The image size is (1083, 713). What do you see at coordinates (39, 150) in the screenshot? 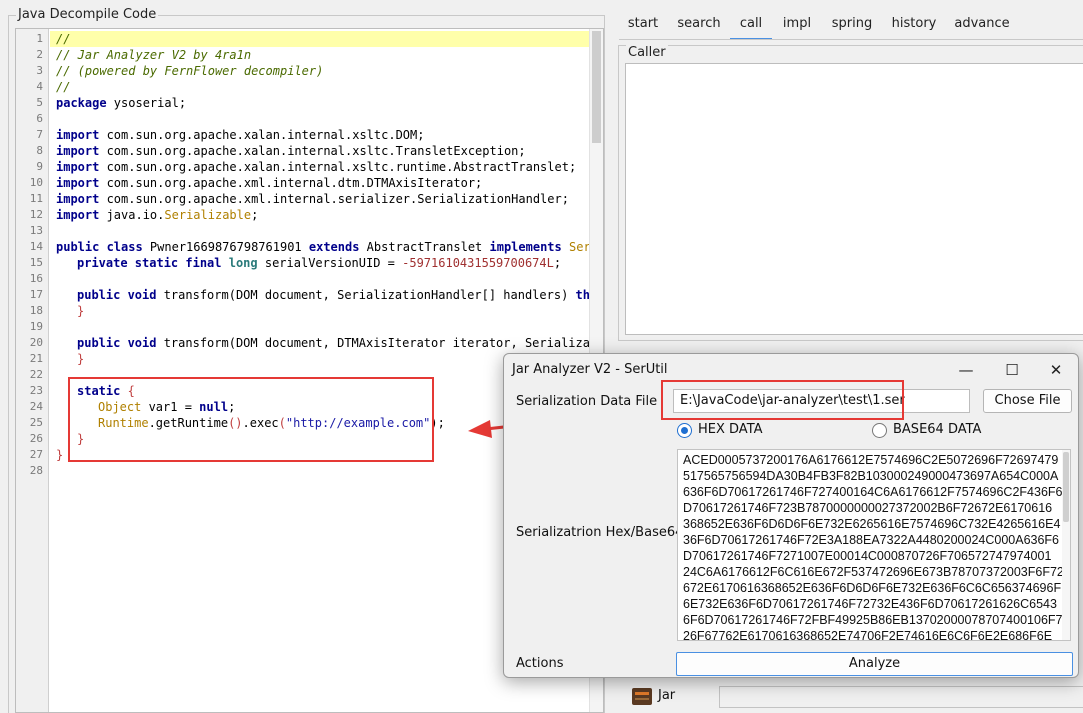
I see `line-number: 8` at bounding box center [39, 150].